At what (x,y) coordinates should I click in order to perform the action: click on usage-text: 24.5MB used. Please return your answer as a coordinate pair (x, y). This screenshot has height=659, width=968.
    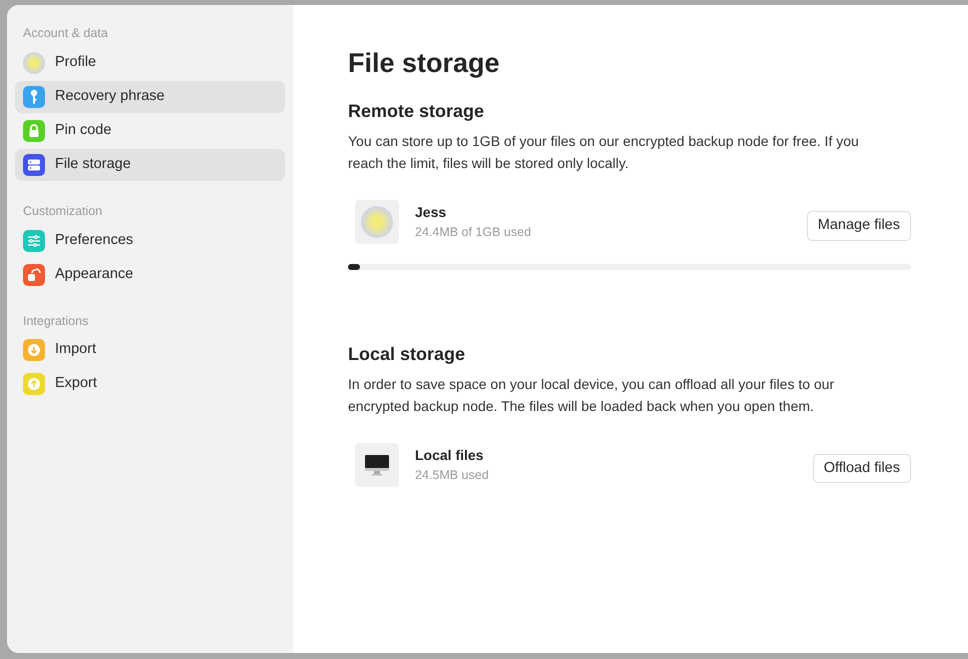
    Looking at the image, I should click on (452, 475).